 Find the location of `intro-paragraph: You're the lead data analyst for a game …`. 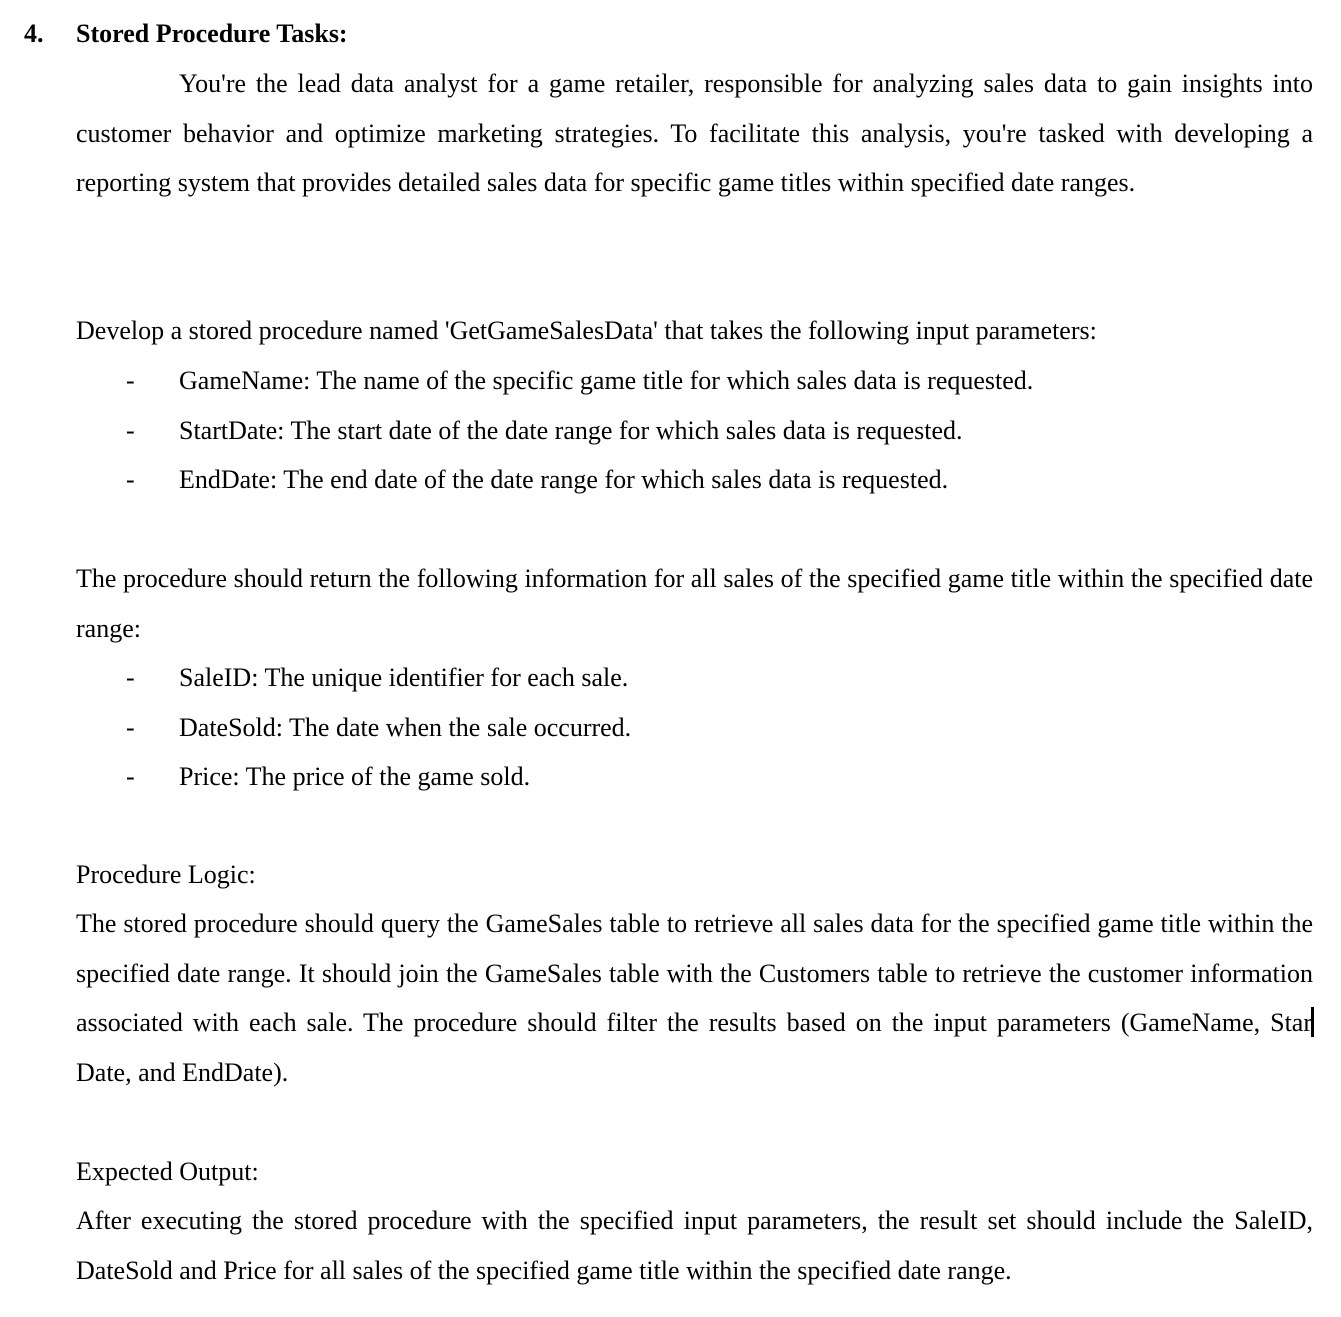

intro-paragraph: You're the lead data analyst for a game … is located at coordinates (694, 133).